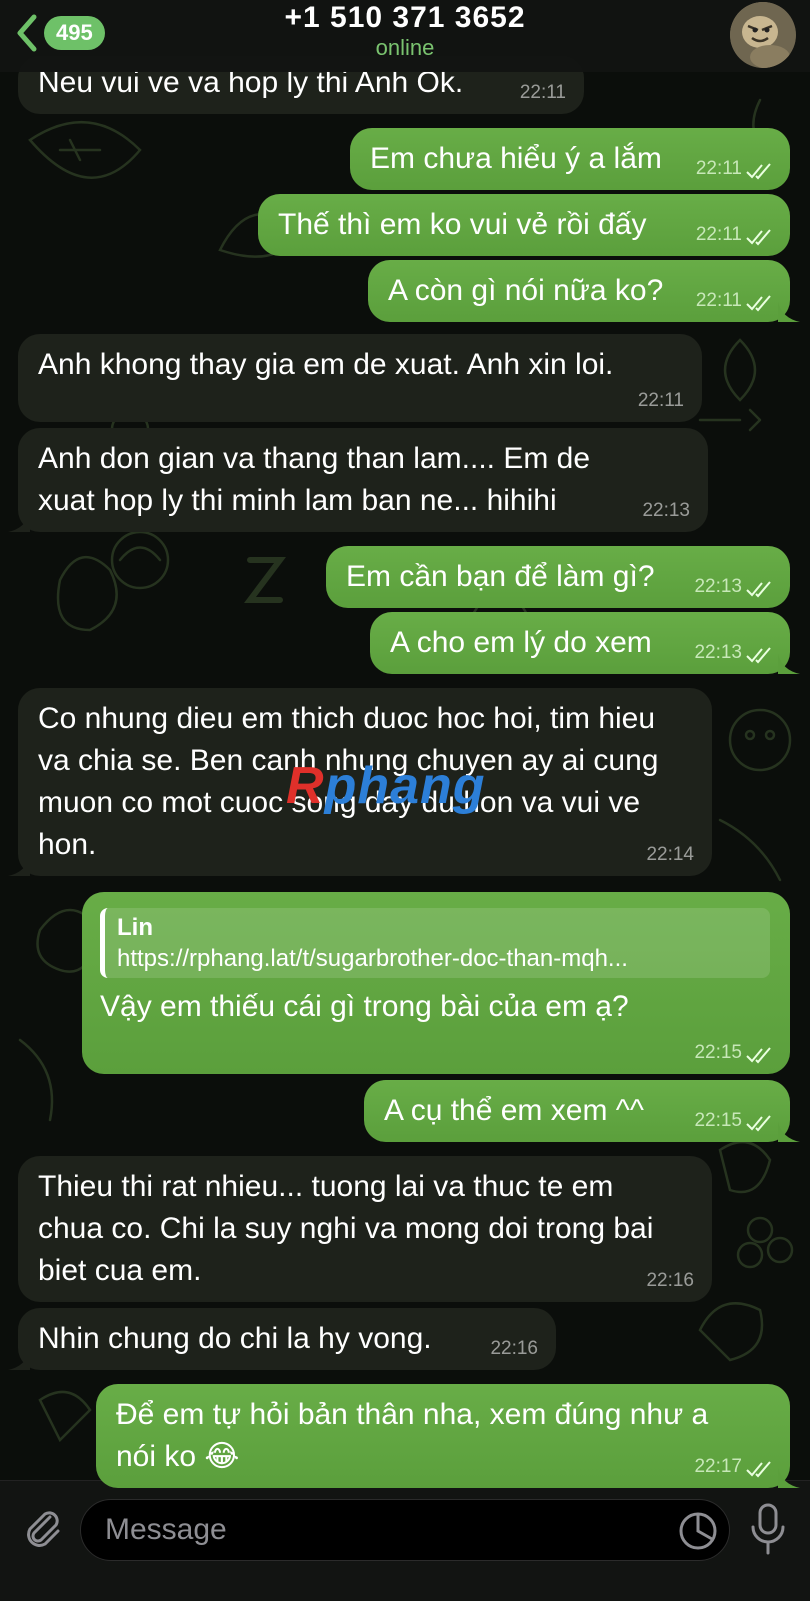 This screenshot has height=1601, width=810. What do you see at coordinates (364, 1006) in the screenshot?
I see `message-text: Vậy em thiếu cái gì trong bài của em ạ?` at bounding box center [364, 1006].